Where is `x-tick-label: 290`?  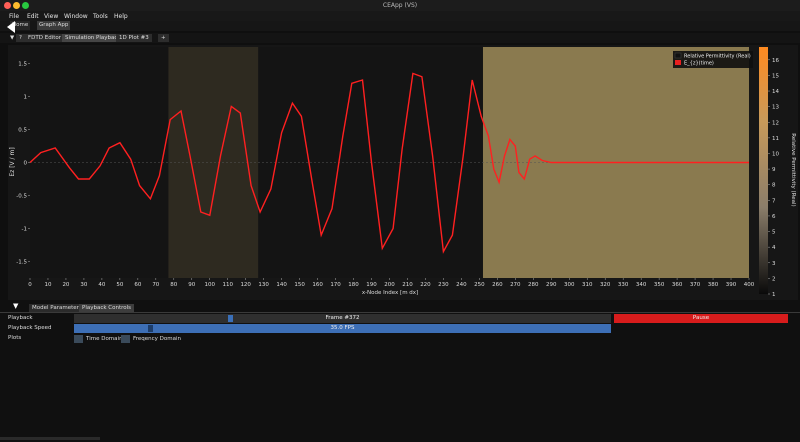 x-tick-label: 290 is located at coordinates (551, 285).